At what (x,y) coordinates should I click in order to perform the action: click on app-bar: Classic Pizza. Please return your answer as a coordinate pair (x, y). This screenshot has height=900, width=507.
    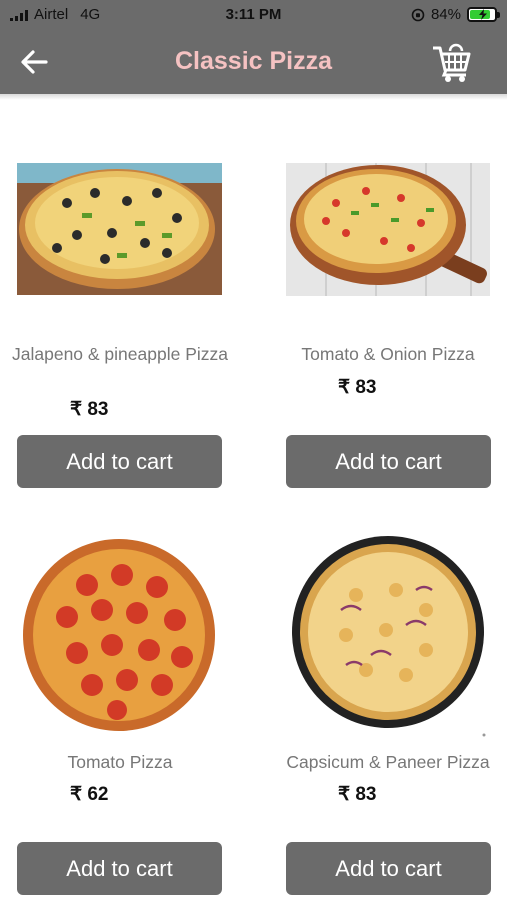
    Looking at the image, I should click on (253, 62).